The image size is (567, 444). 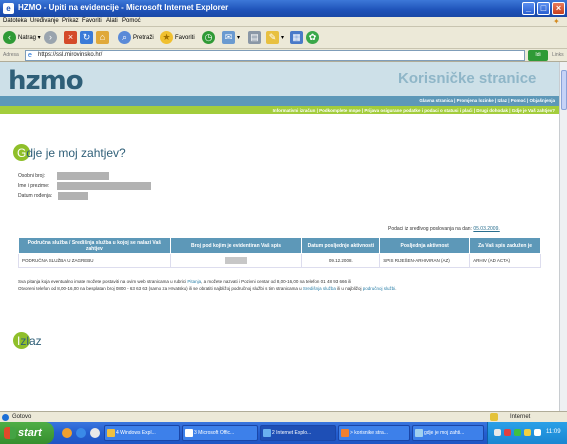 I want to click on forward-arrow-icon: ›, so click(x=50, y=37).